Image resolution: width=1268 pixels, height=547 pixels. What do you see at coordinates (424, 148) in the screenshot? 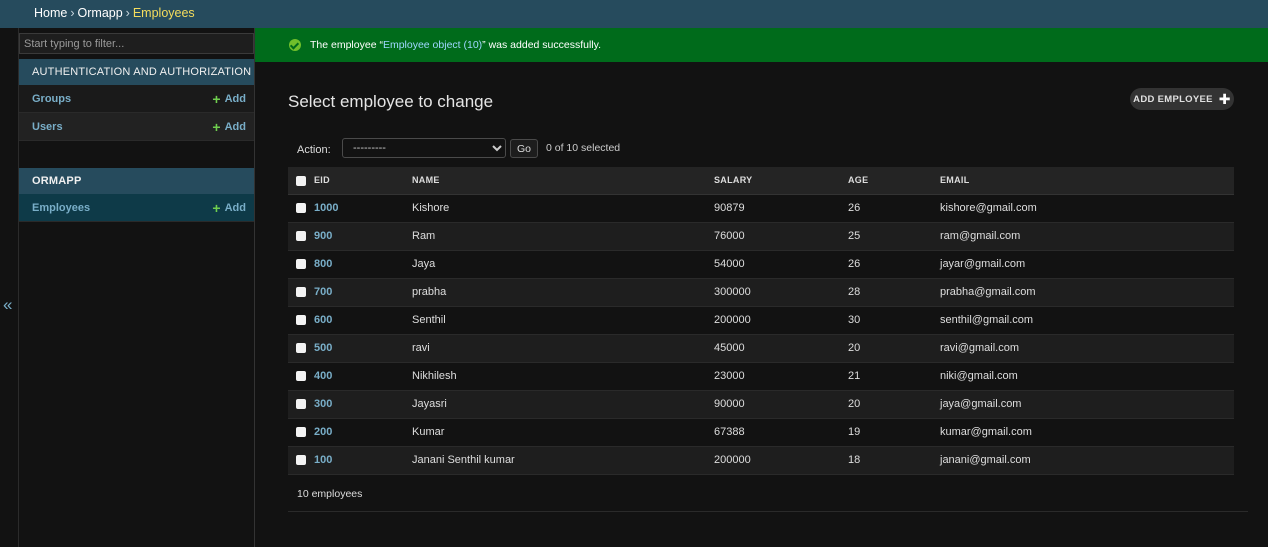
I see `action-select: ---------` at bounding box center [424, 148].